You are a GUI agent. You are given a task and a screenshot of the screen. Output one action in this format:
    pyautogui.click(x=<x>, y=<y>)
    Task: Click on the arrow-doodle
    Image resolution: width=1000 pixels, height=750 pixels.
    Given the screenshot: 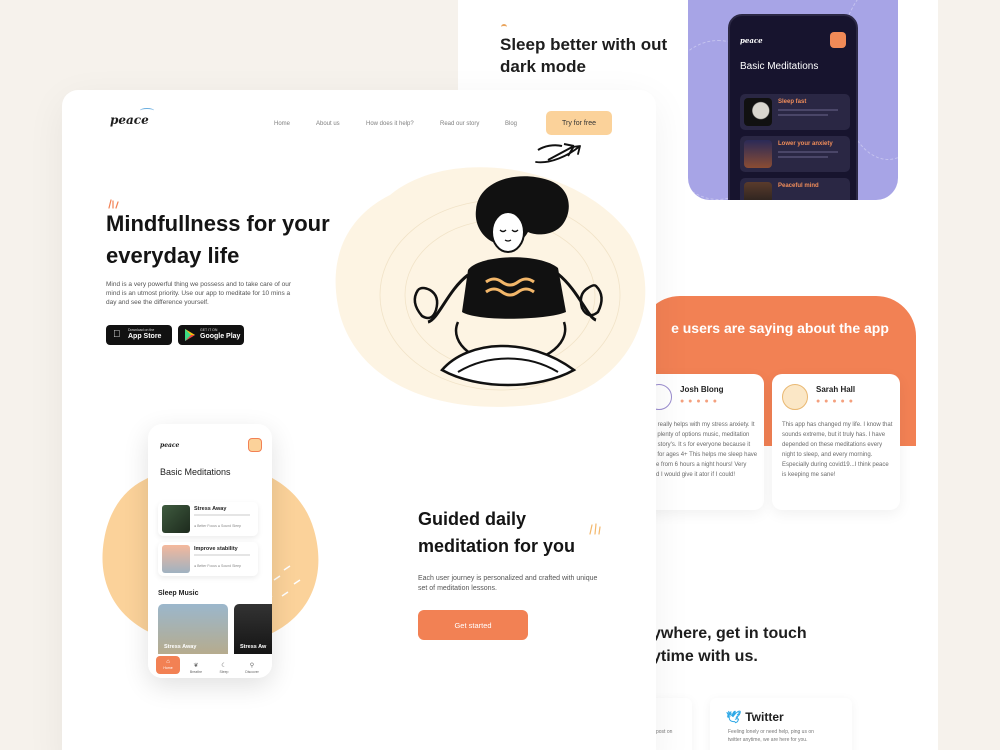 What is the action you would take?
    pyautogui.click(x=558, y=154)
    